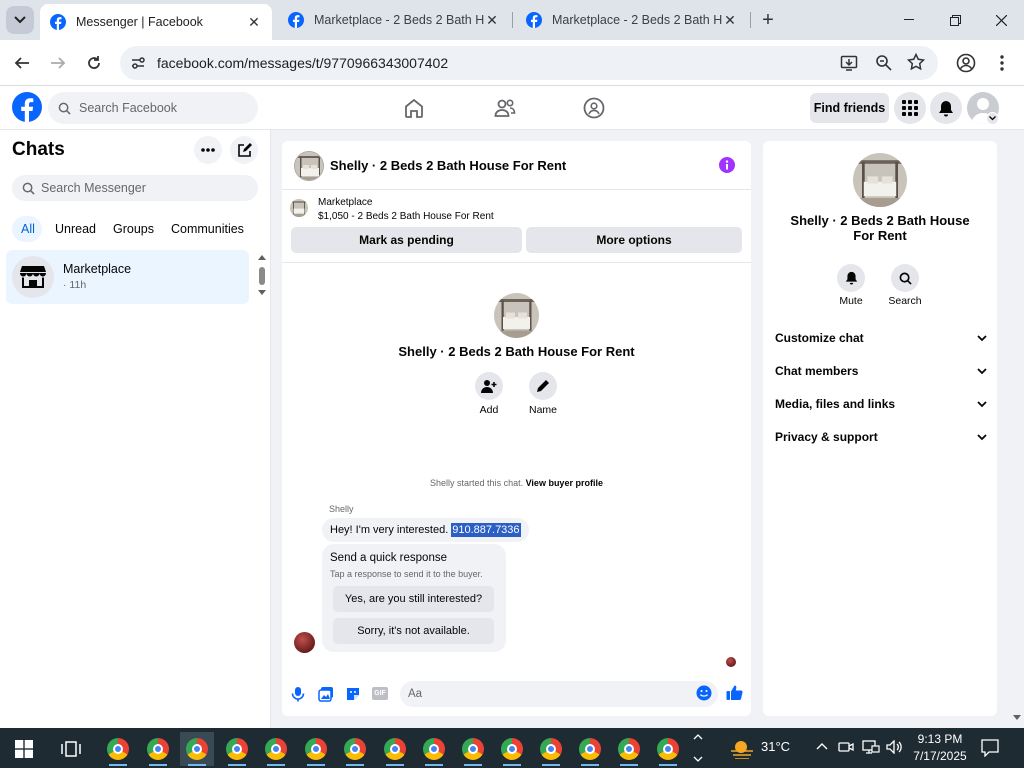 This screenshot has height=768, width=1024. Describe the element at coordinates (133, 232) in the screenshot. I see `filter-groups: Groups` at that location.